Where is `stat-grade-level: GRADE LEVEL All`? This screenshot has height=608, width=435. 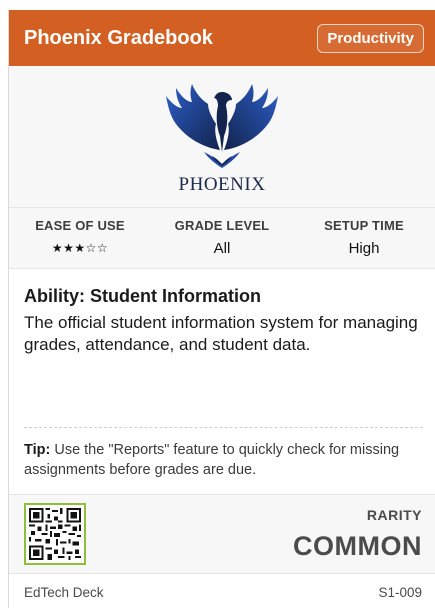
stat-grade-level: GRADE LEVEL All is located at coordinates (222, 238).